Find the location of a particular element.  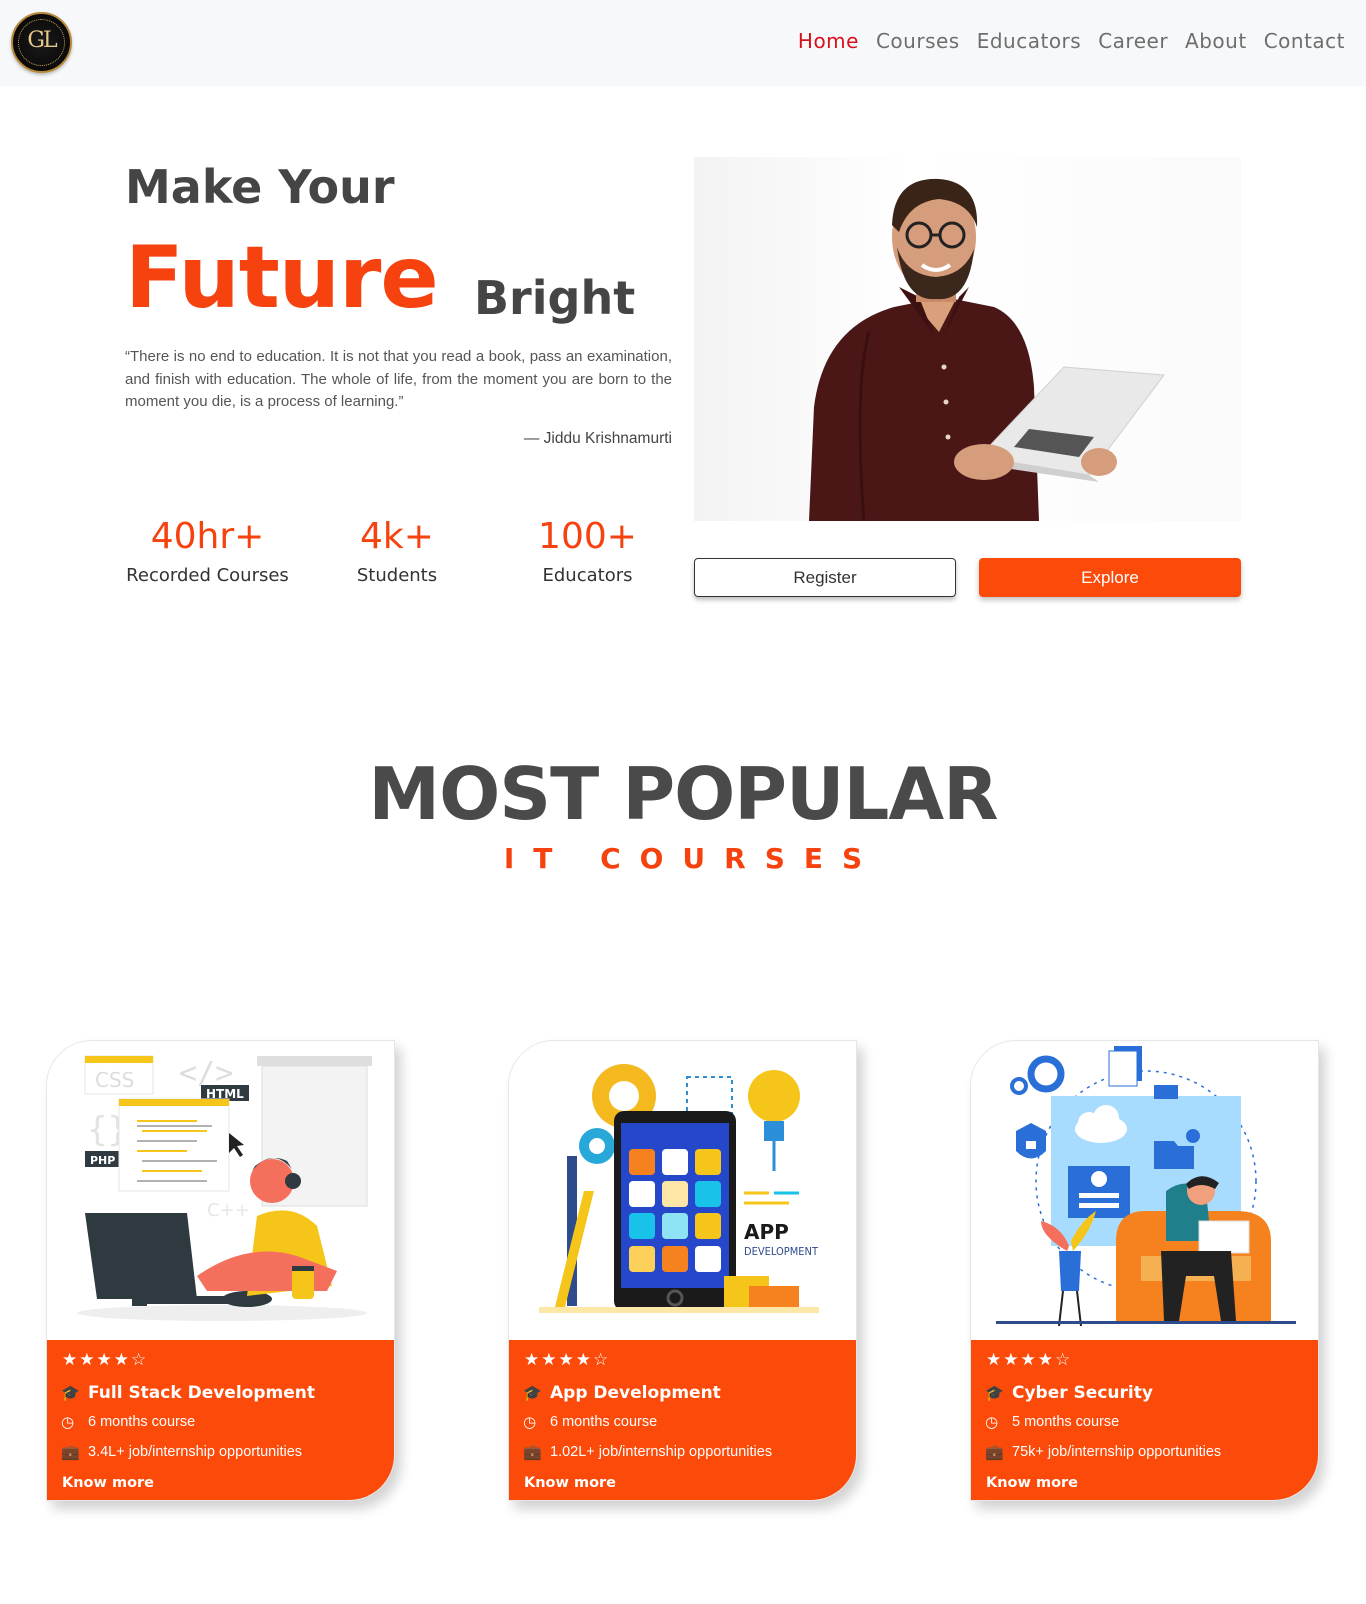

hero-heading-line1: Make Your is located at coordinates (260, 187).